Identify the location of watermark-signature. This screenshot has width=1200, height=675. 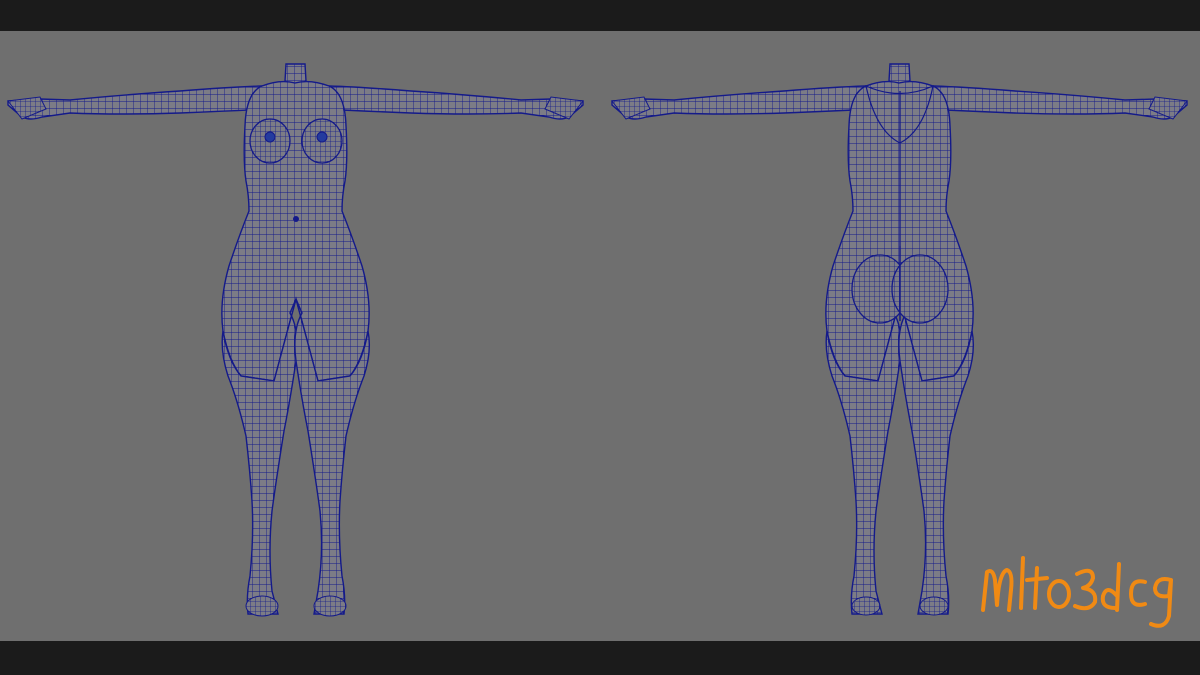
(1077, 592).